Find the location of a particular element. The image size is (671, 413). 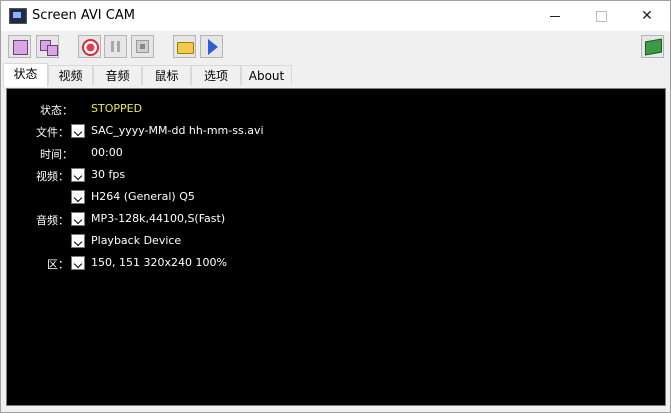

tab-audio: 音频 is located at coordinates (117, 75).